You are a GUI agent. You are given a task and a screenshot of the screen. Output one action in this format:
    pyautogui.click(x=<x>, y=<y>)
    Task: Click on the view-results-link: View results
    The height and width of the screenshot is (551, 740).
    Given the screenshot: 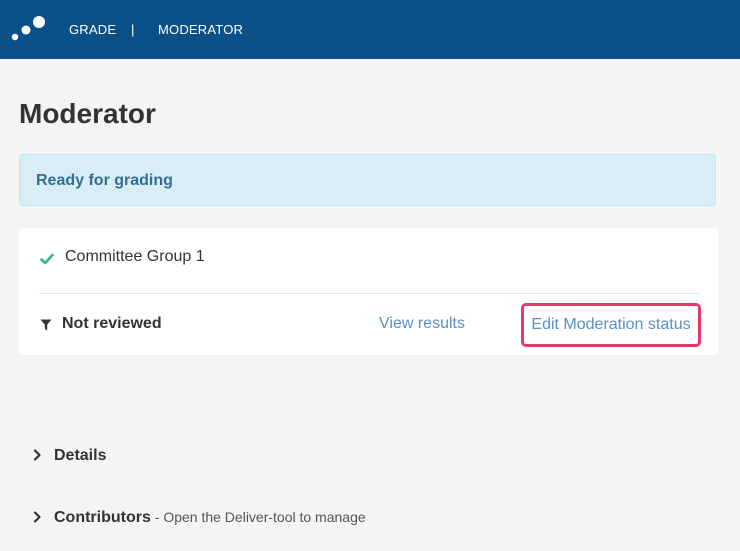 What is the action you would take?
    pyautogui.click(x=422, y=324)
    